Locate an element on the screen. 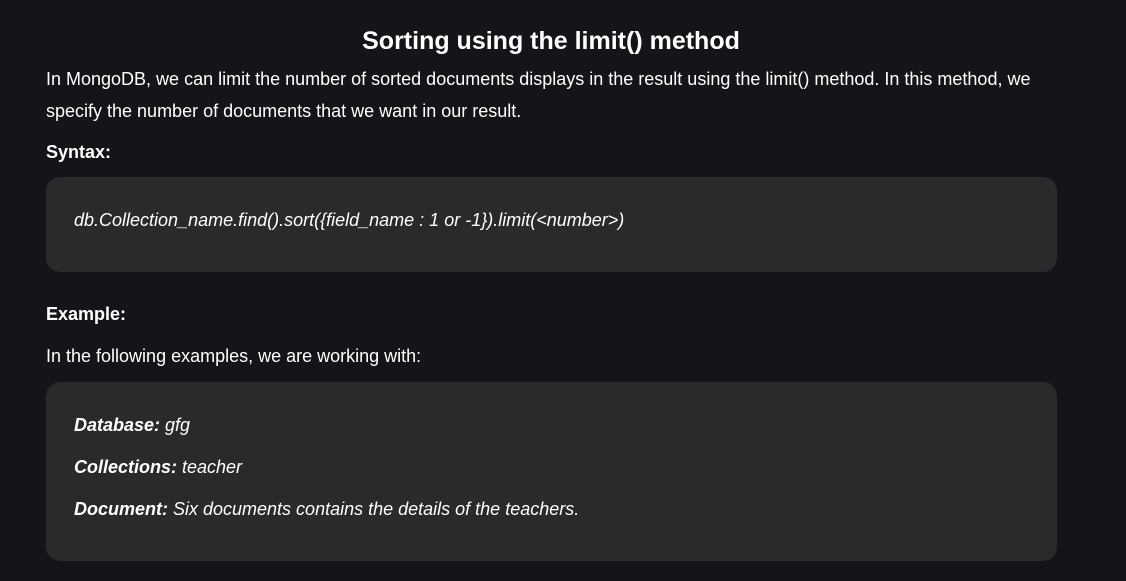  article-title: Sorting using the limit() method is located at coordinates (551, 41).